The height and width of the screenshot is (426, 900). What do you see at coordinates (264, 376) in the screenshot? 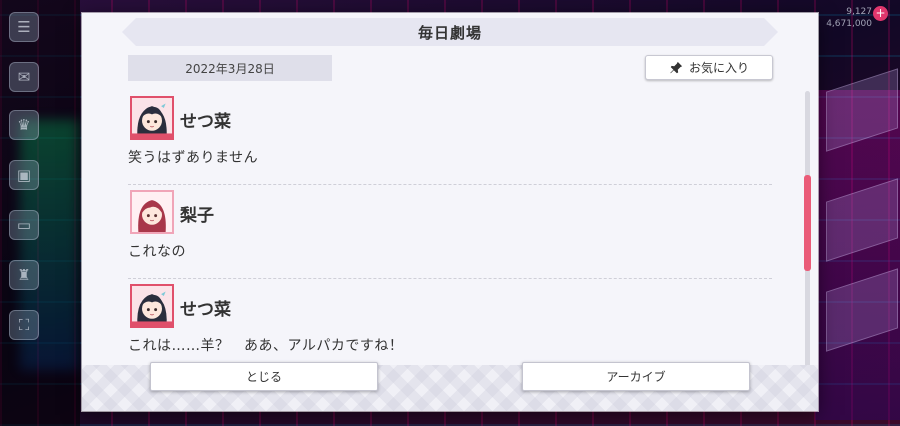
I see `close-button: とじる` at bounding box center [264, 376].